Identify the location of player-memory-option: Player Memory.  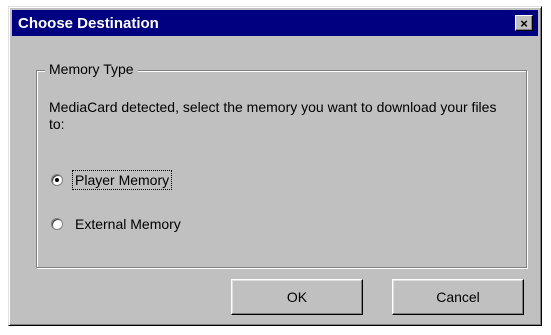
(112, 180).